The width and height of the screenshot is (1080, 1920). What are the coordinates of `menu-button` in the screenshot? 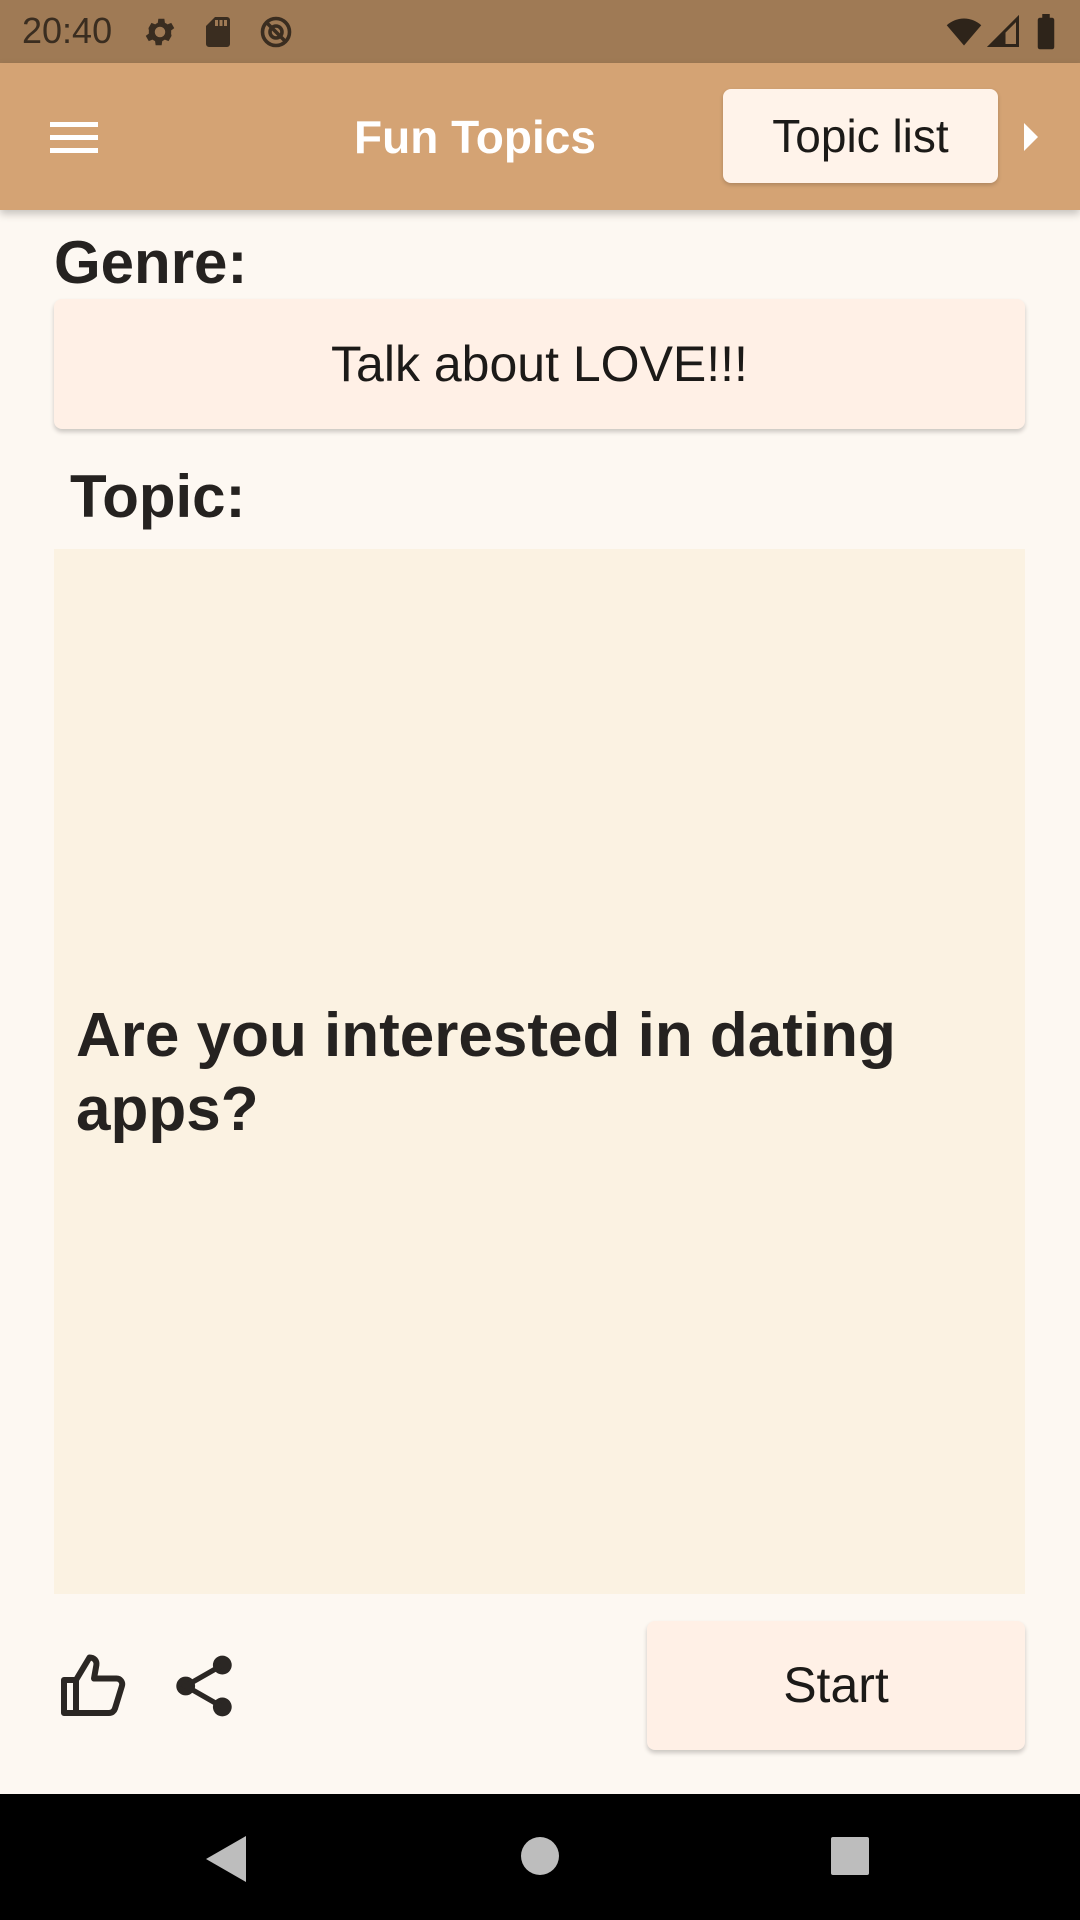 It's located at (74, 137).